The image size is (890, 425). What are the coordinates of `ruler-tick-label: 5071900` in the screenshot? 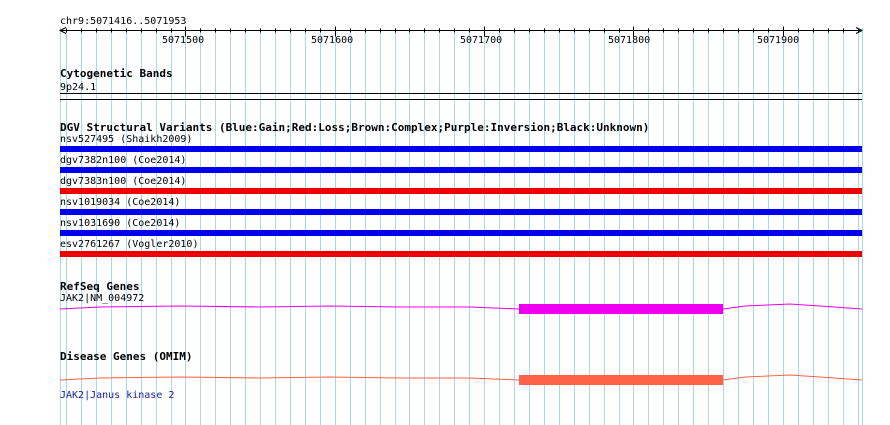 It's located at (778, 40).